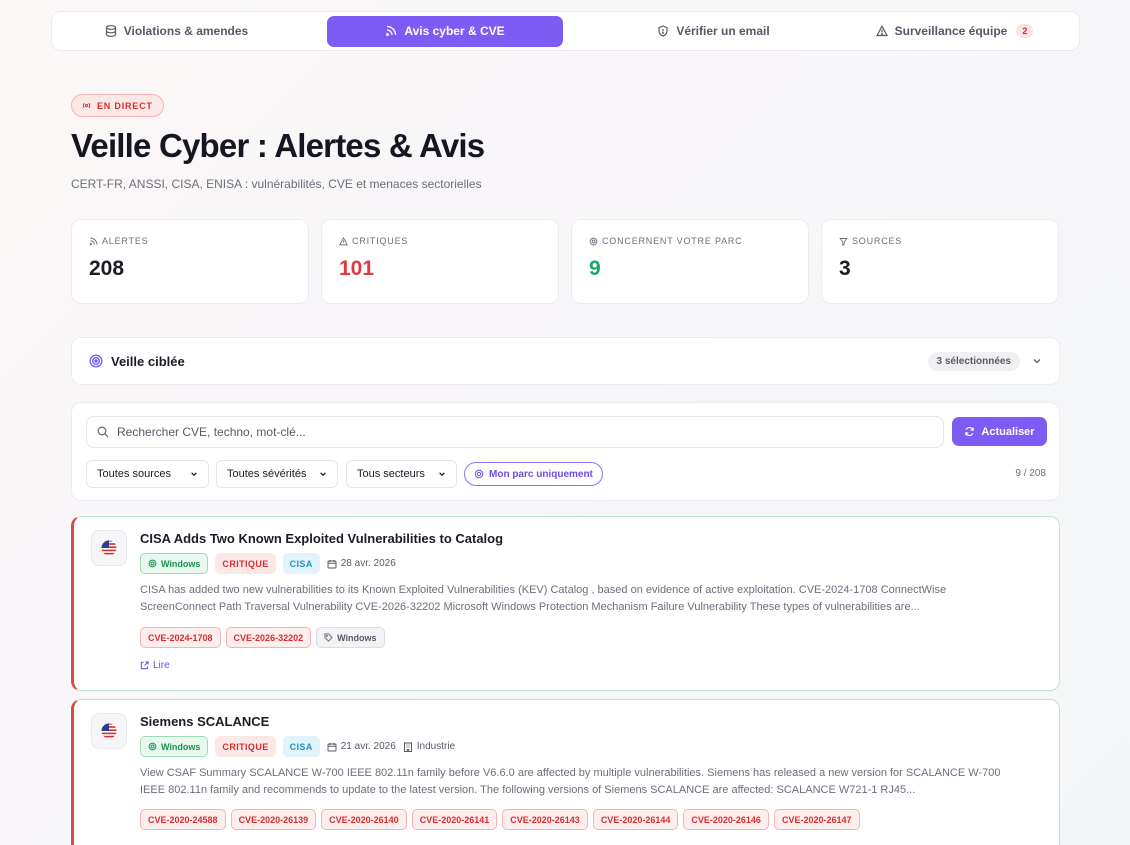 The height and width of the screenshot is (845, 1130). I want to click on read-link: Lire, so click(155, 665).